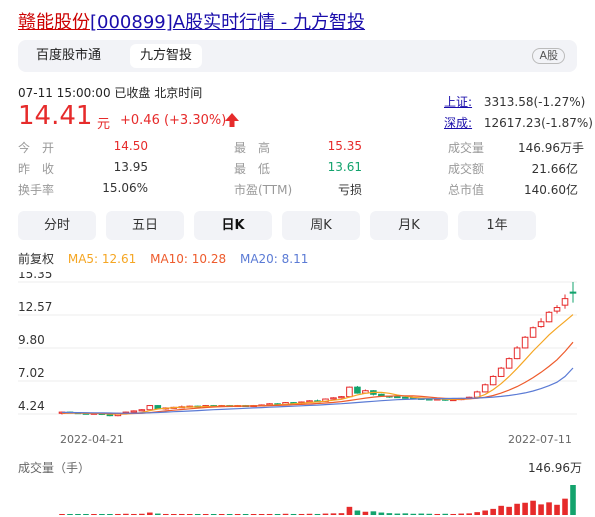 The width and height of the screenshot is (595, 517). What do you see at coordinates (125, 188) in the screenshot?
I see `stat-value: 15.06%` at bounding box center [125, 188].